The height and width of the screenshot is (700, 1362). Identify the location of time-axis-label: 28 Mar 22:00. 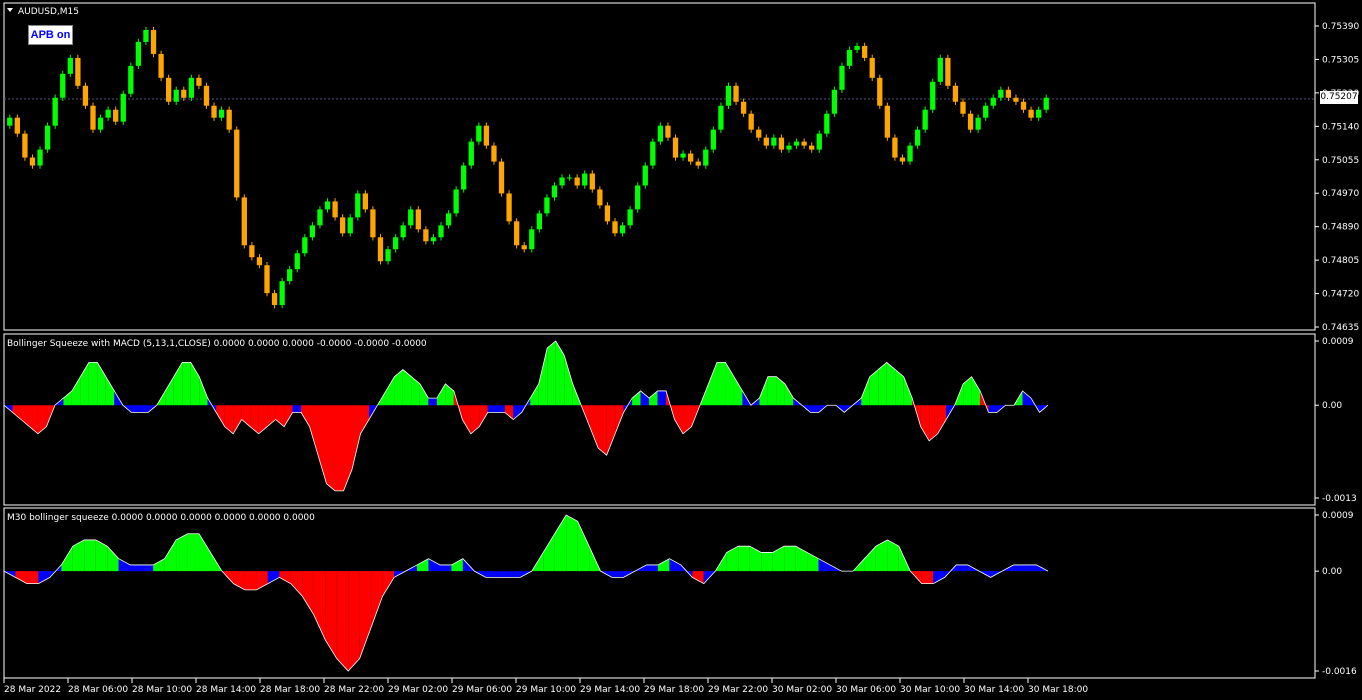
(354, 690).